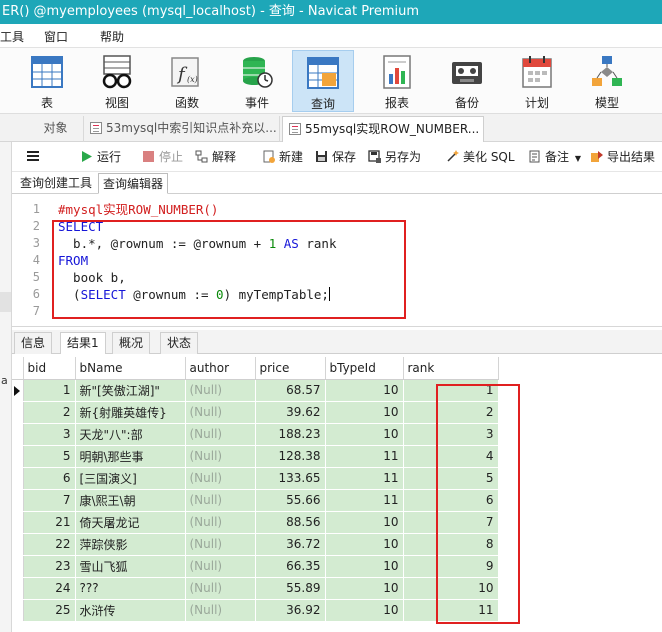  What do you see at coordinates (130, 544) in the screenshot?
I see `cell-bname: 萍踪侠影` at bounding box center [130, 544].